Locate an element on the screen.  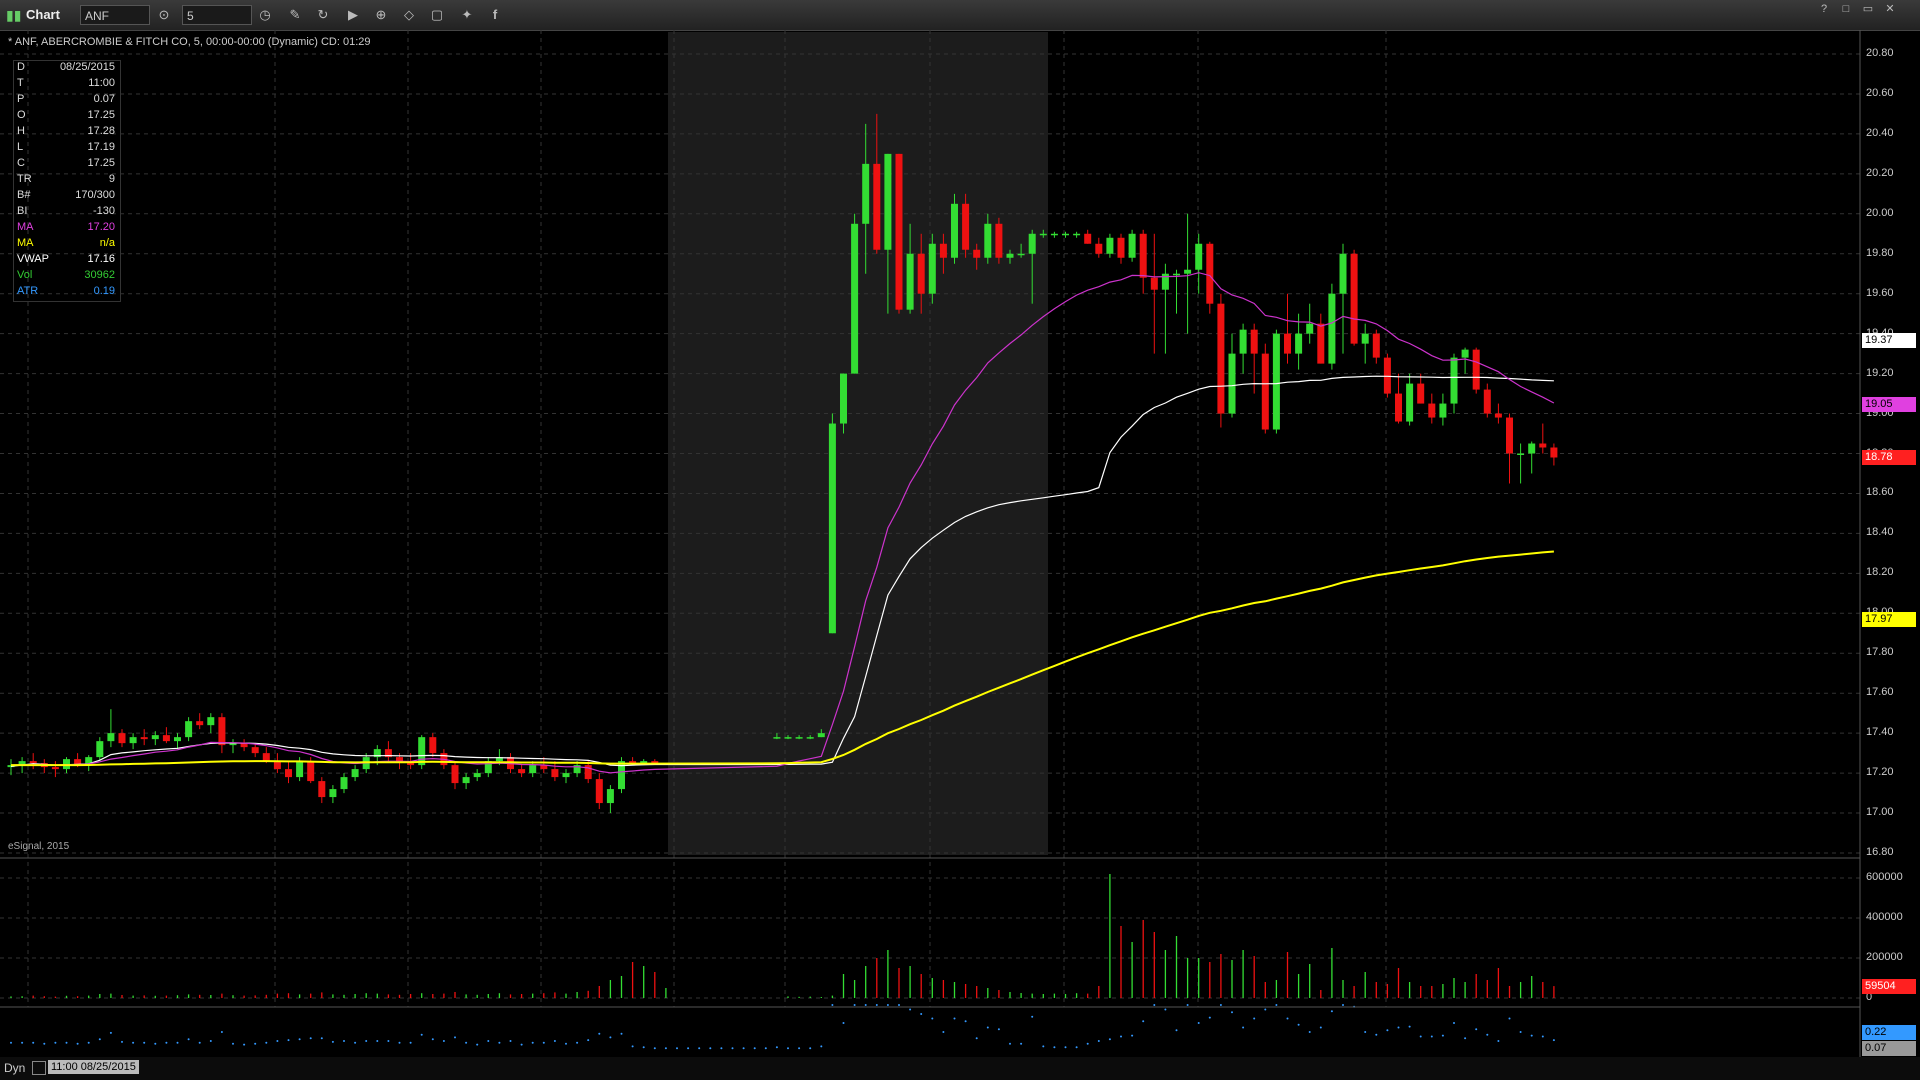
help-button: ? is located at coordinates (1824, 9).